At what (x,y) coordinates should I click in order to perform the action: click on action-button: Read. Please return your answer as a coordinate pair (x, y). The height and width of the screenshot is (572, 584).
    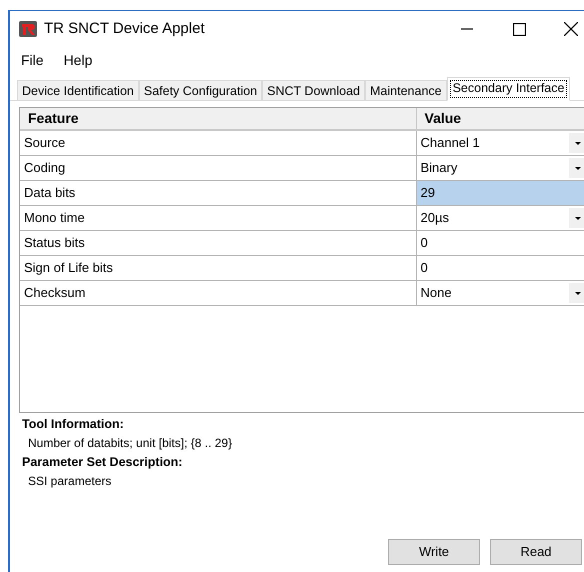
    Looking at the image, I should click on (536, 552).